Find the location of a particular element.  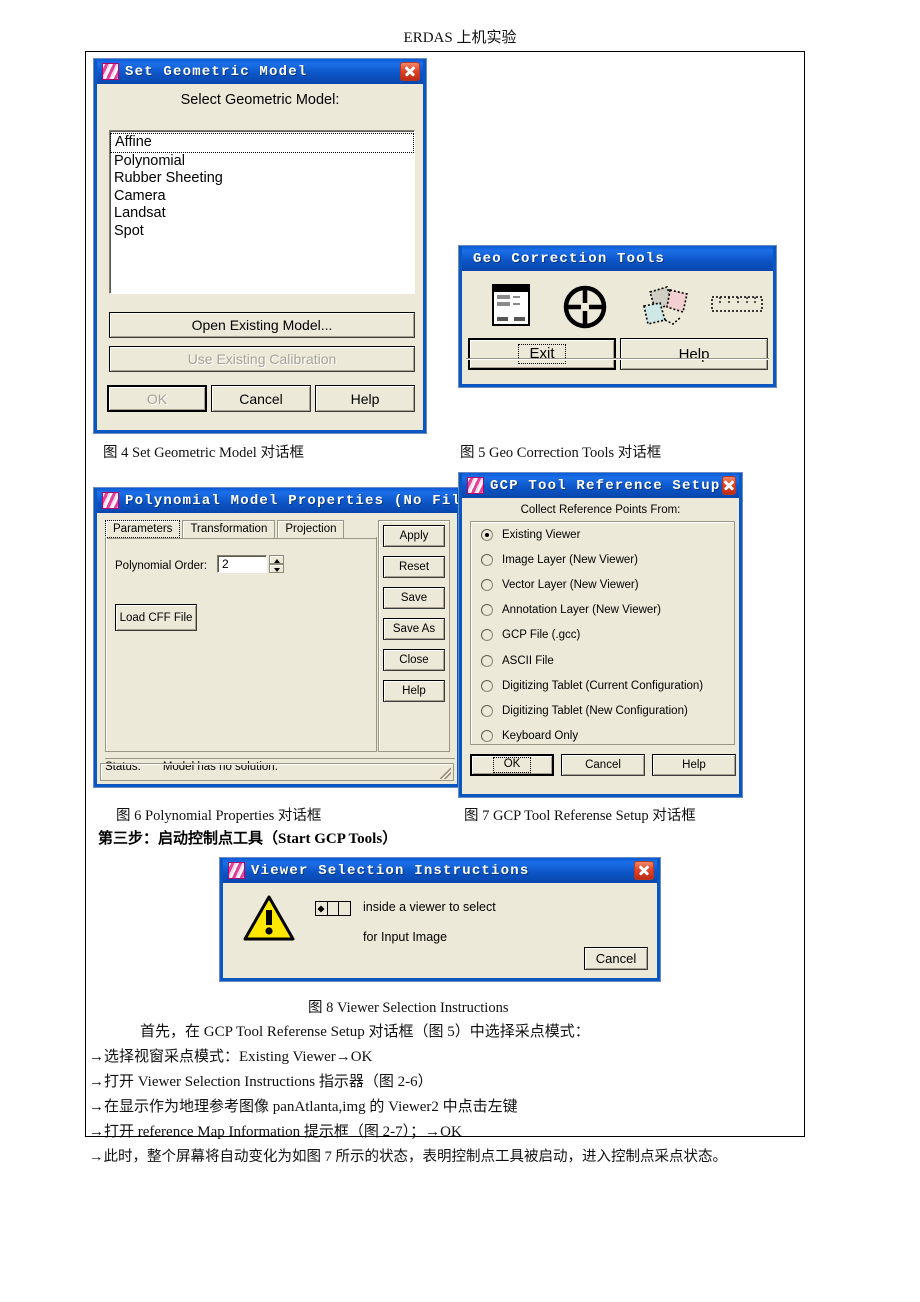

polynomial-side-button-group: Apply Reset Save Save As Close Help is located at coordinates (414, 636).